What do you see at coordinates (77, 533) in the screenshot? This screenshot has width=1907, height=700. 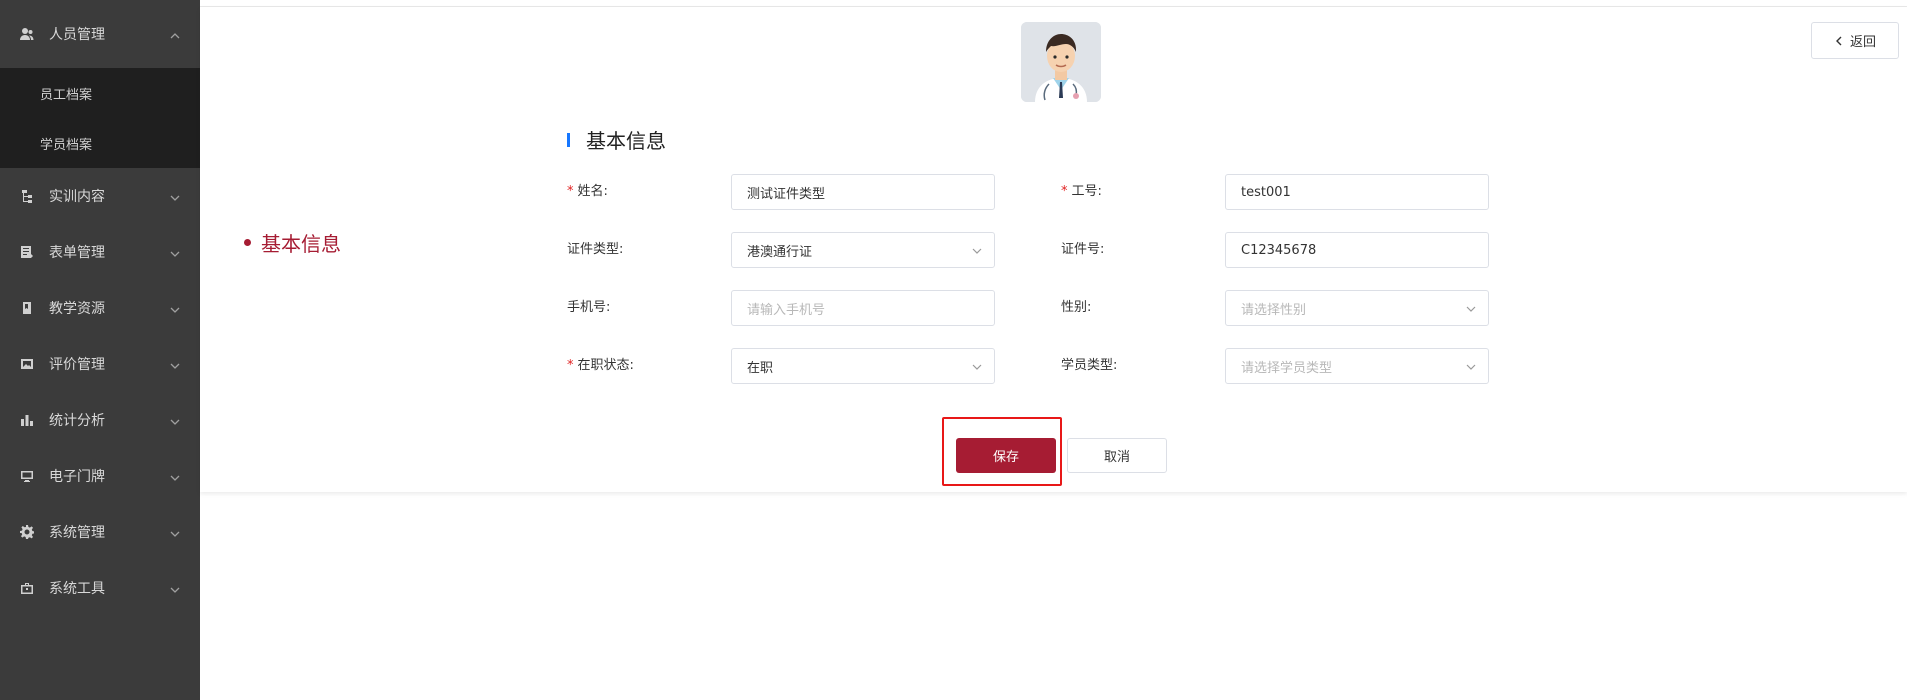 I see `sidebar-item-label: 系统管理` at bounding box center [77, 533].